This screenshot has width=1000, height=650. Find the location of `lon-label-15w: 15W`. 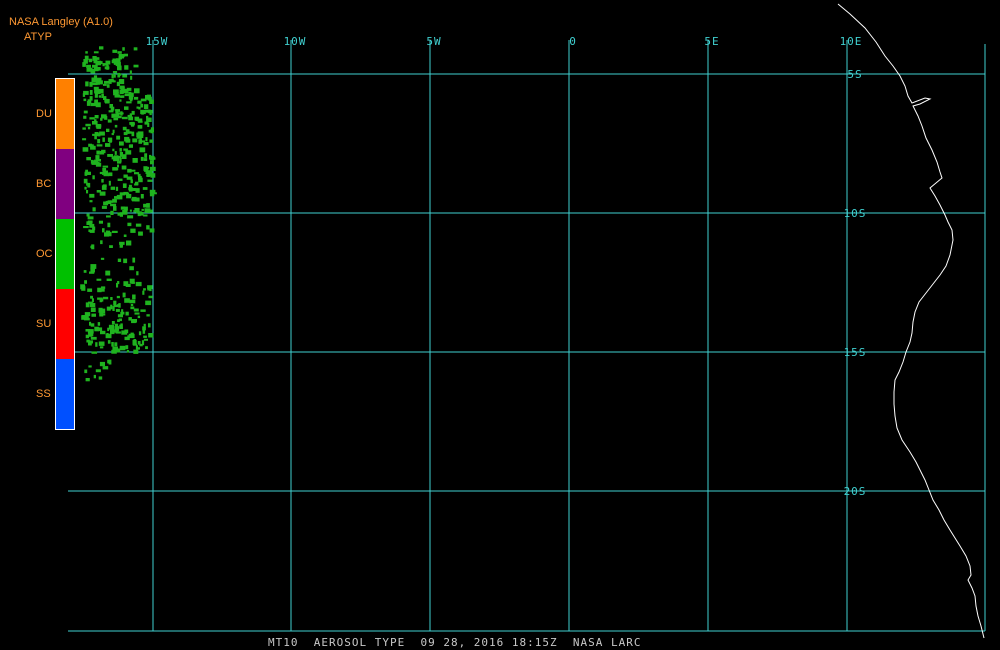

lon-label-15w: 15W is located at coordinates (157, 41).